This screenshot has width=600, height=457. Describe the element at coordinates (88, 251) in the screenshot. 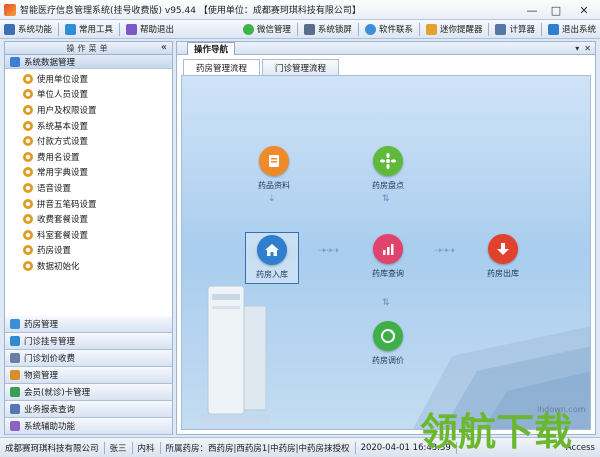

I see `sidebar-item-pharmacy-setup: 药房设置` at that location.